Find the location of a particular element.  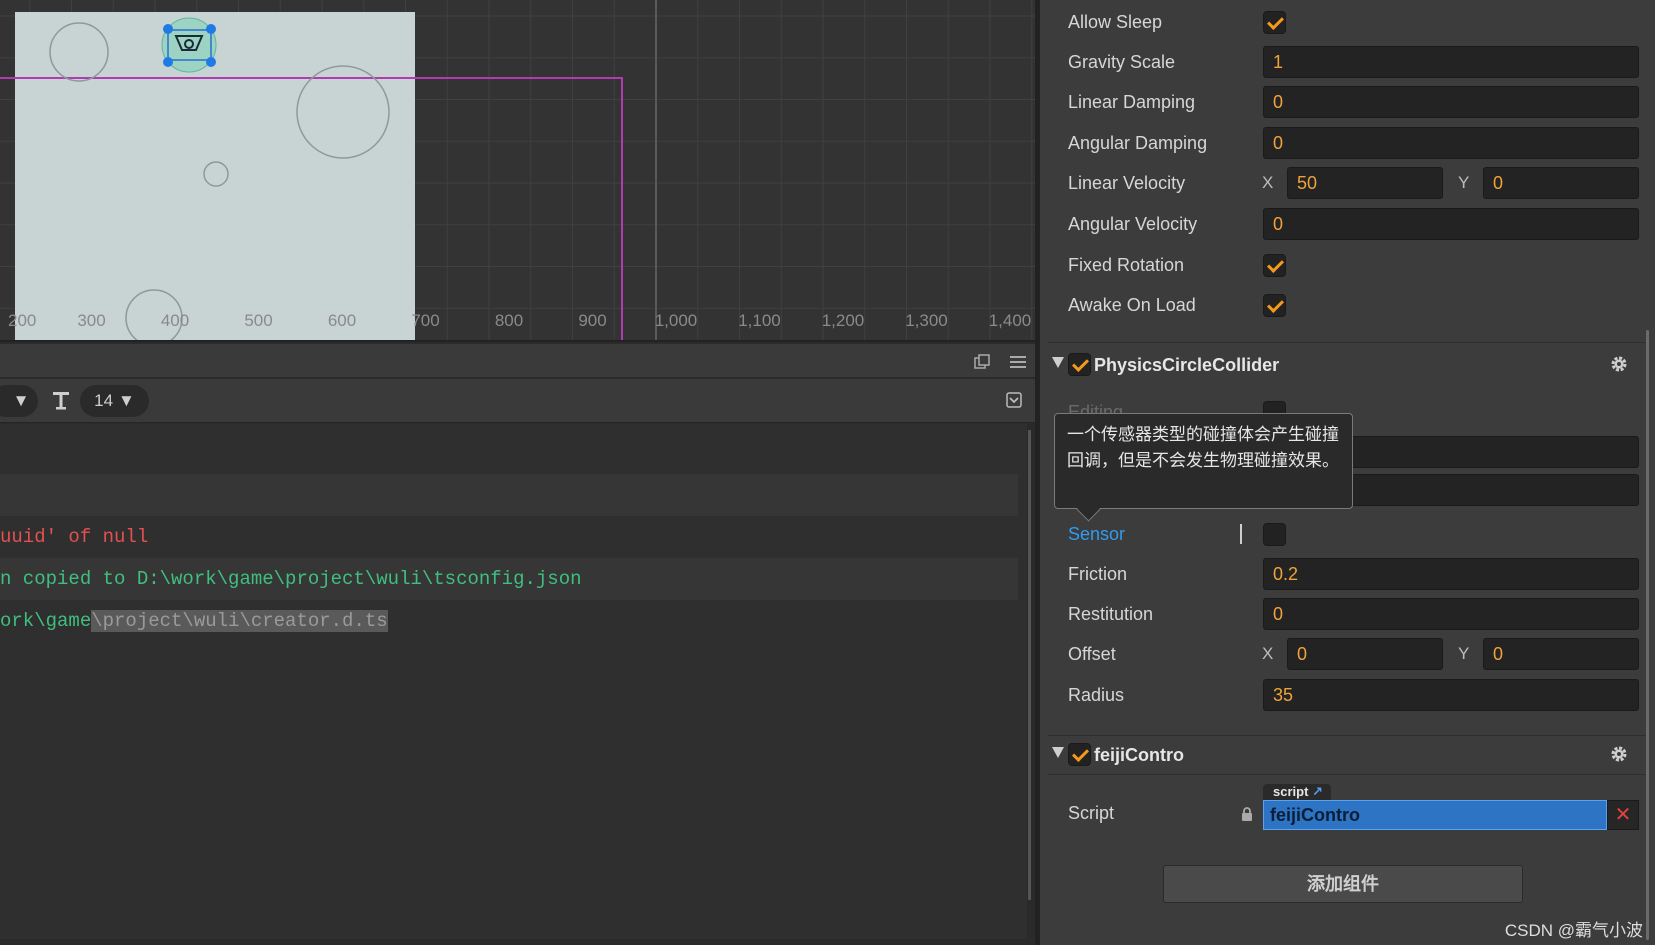

sensor-tooltip: 一个传感器类型的碰撞体会产生碰撞回调，但是不会发生物理碰撞效果。 is located at coordinates (1203, 461).